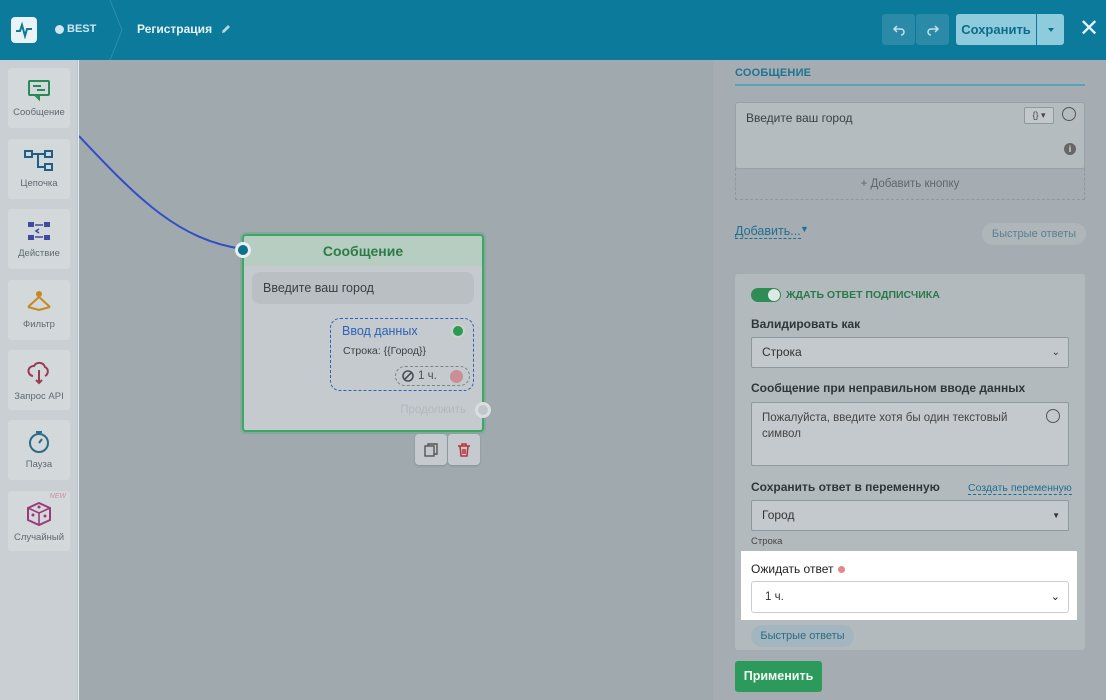  I want to click on message-text: Введите ваш город, so click(799, 118).